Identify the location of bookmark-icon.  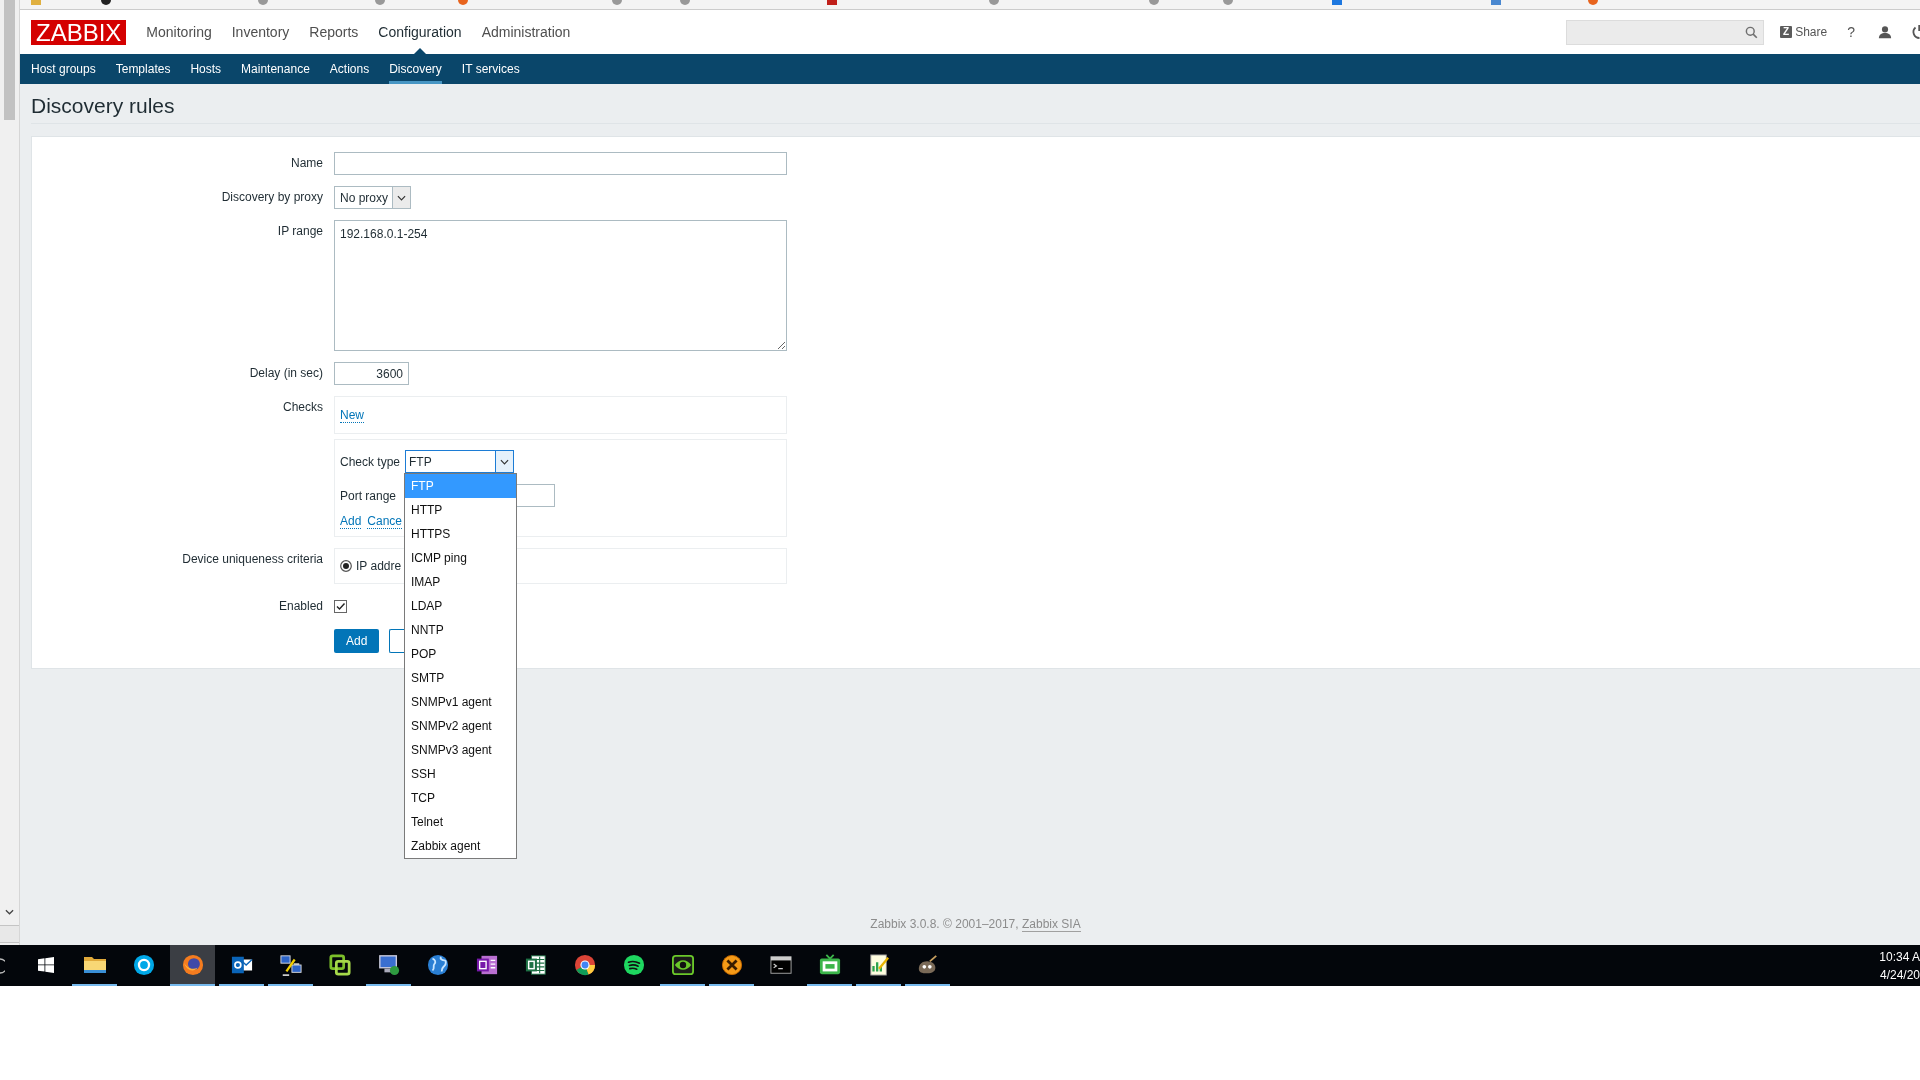
(106, 2).